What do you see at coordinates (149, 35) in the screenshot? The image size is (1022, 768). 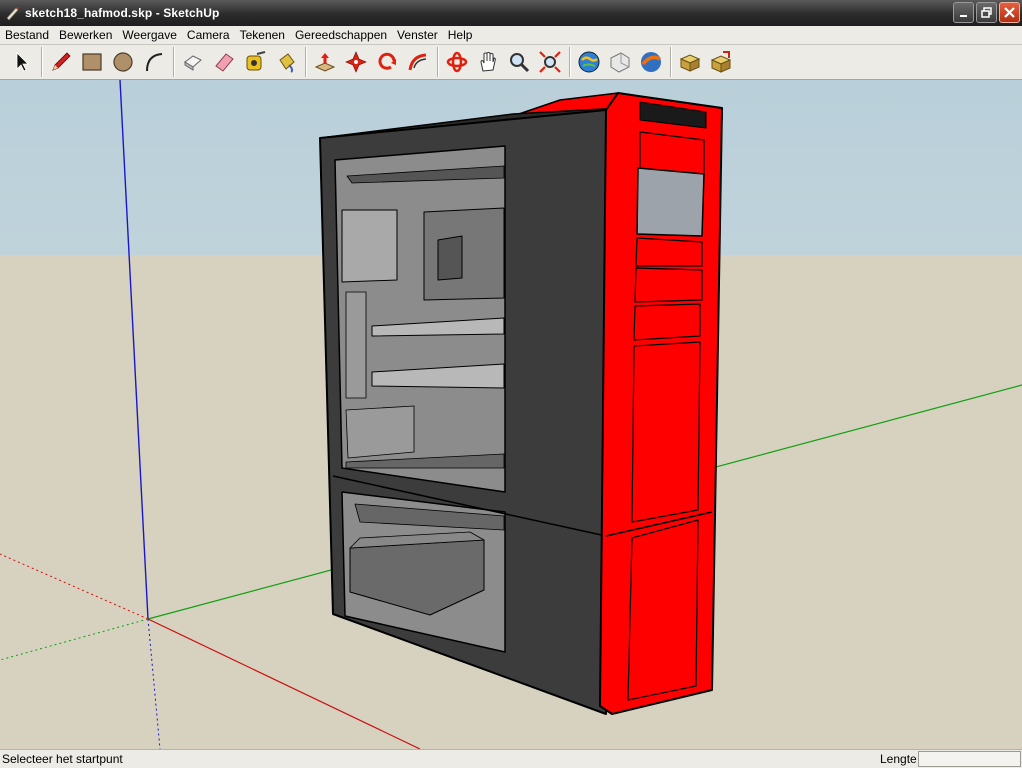 I see `menu-weergave: Weergave` at bounding box center [149, 35].